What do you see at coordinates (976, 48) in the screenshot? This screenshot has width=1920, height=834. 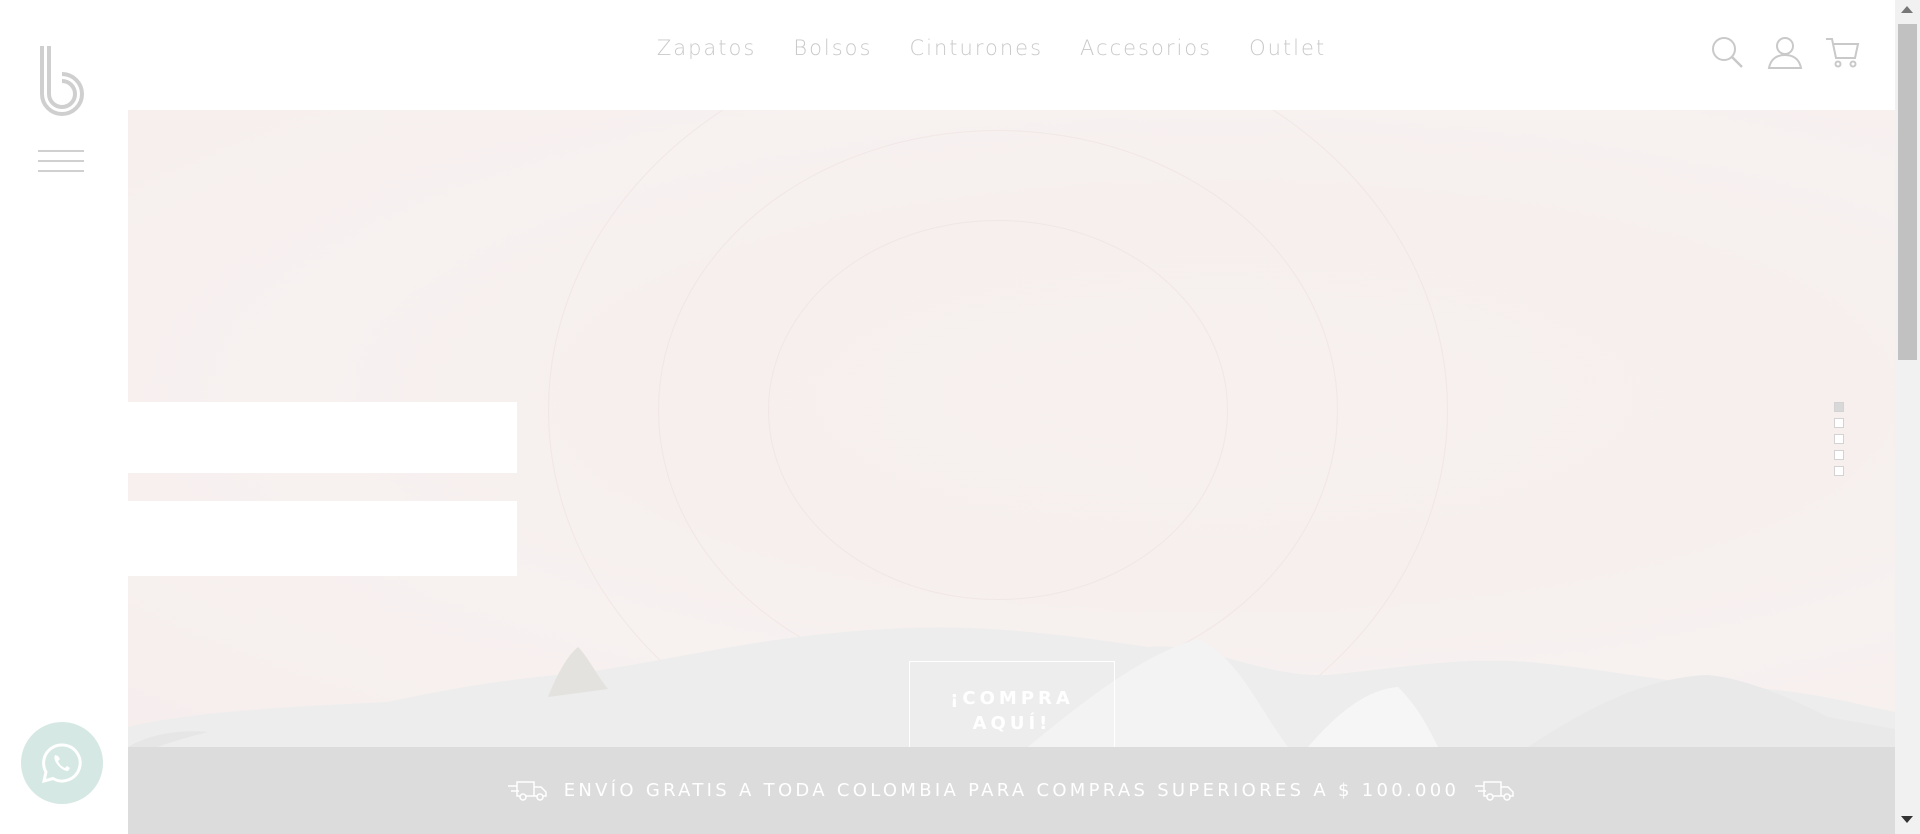 I see `nav-item-cinturones: Cinturones` at bounding box center [976, 48].